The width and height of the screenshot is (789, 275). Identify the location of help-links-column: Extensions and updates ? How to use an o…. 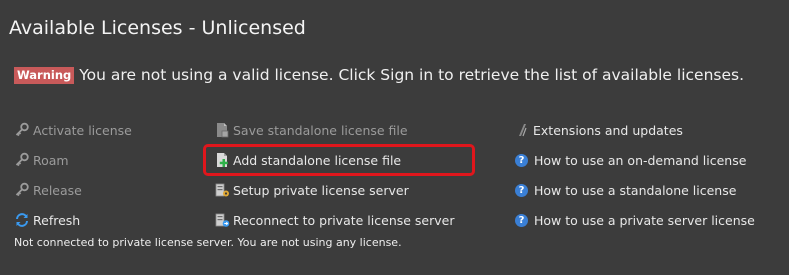
(634, 175).